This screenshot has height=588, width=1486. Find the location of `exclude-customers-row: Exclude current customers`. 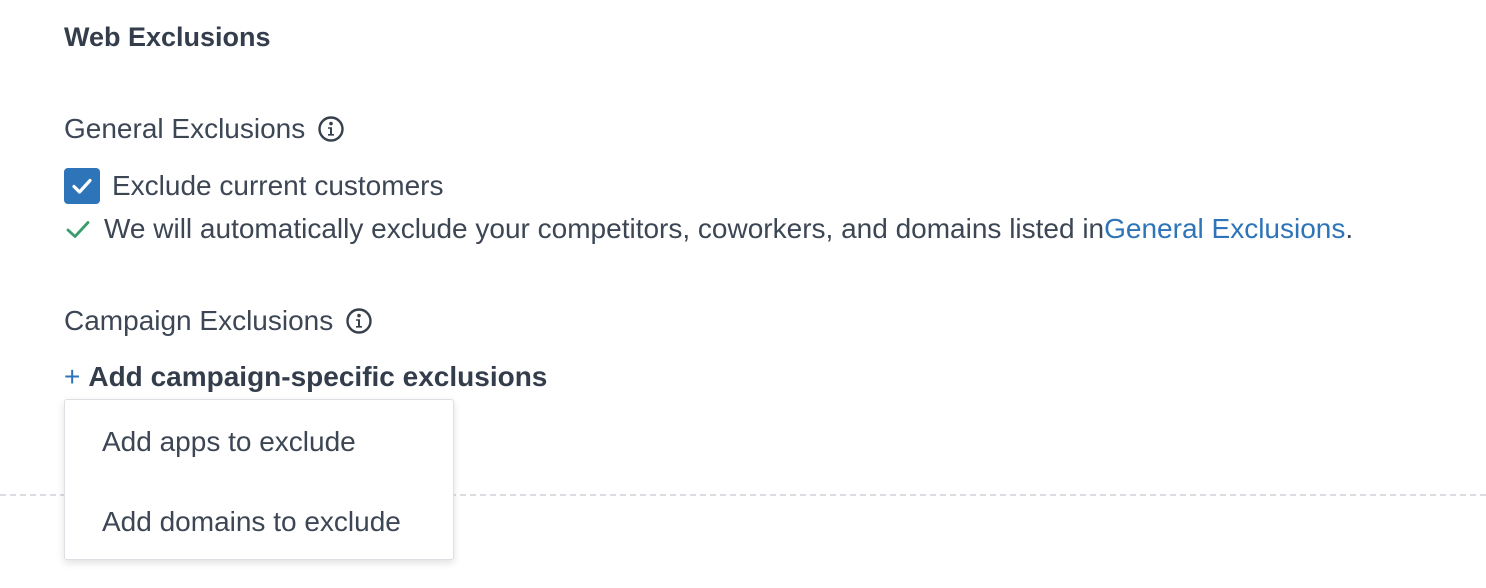

exclude-customers-row: Exclude current customers is located at coordinates (253, 186).